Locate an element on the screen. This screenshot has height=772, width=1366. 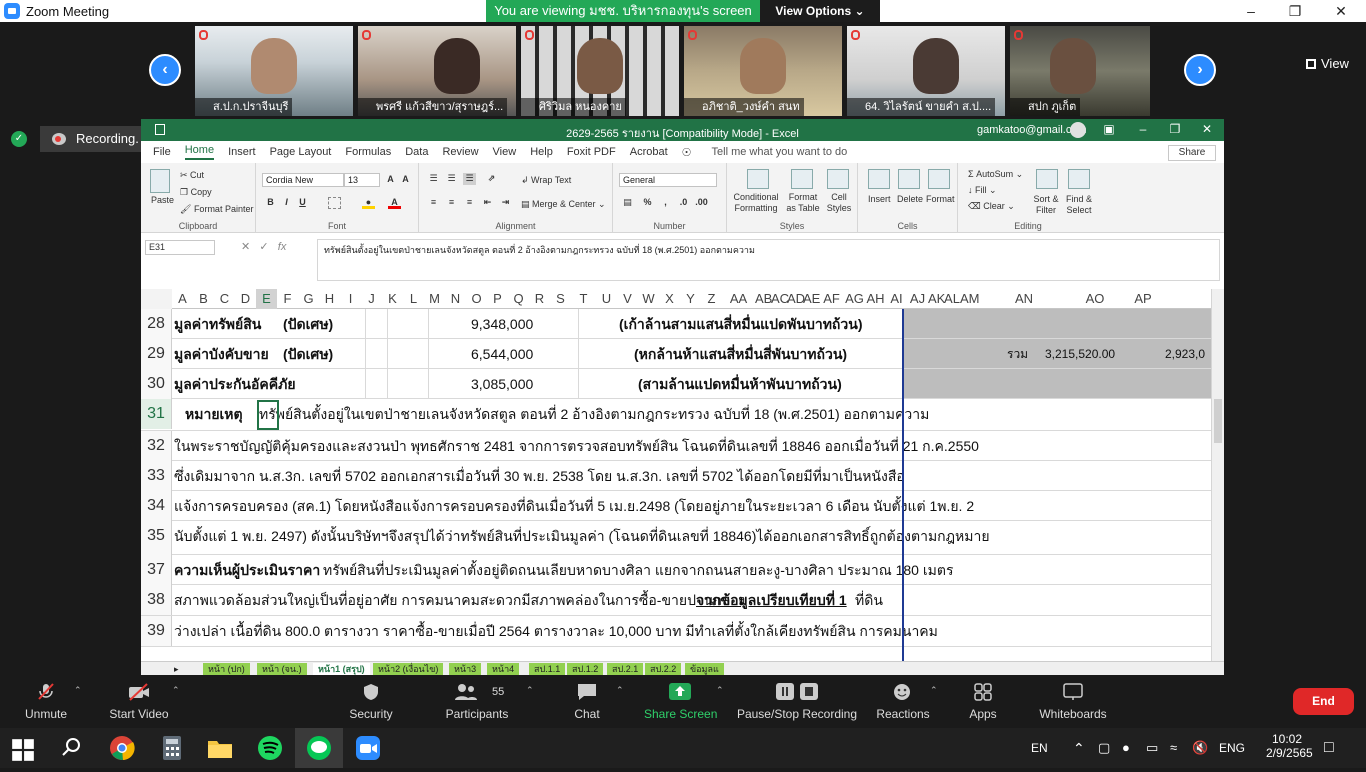
column-header-v: V is located at coordinates (627, 299).